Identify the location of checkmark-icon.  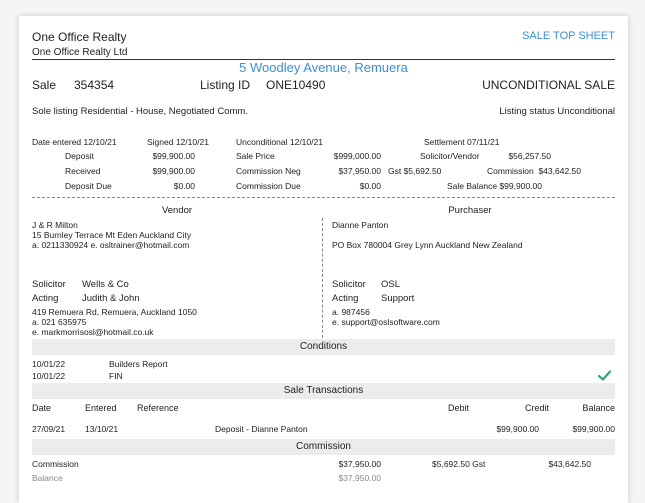
(604, 375).